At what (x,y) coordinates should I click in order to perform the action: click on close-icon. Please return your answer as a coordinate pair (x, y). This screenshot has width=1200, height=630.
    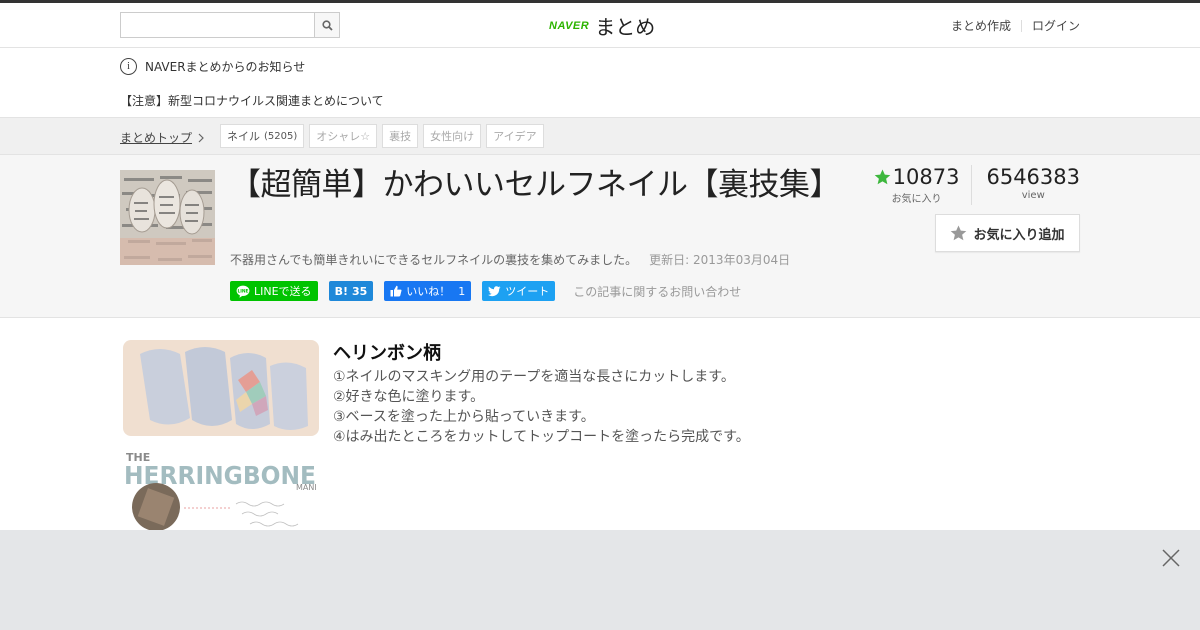
    Looking at the image, I should click on (1171, 558).